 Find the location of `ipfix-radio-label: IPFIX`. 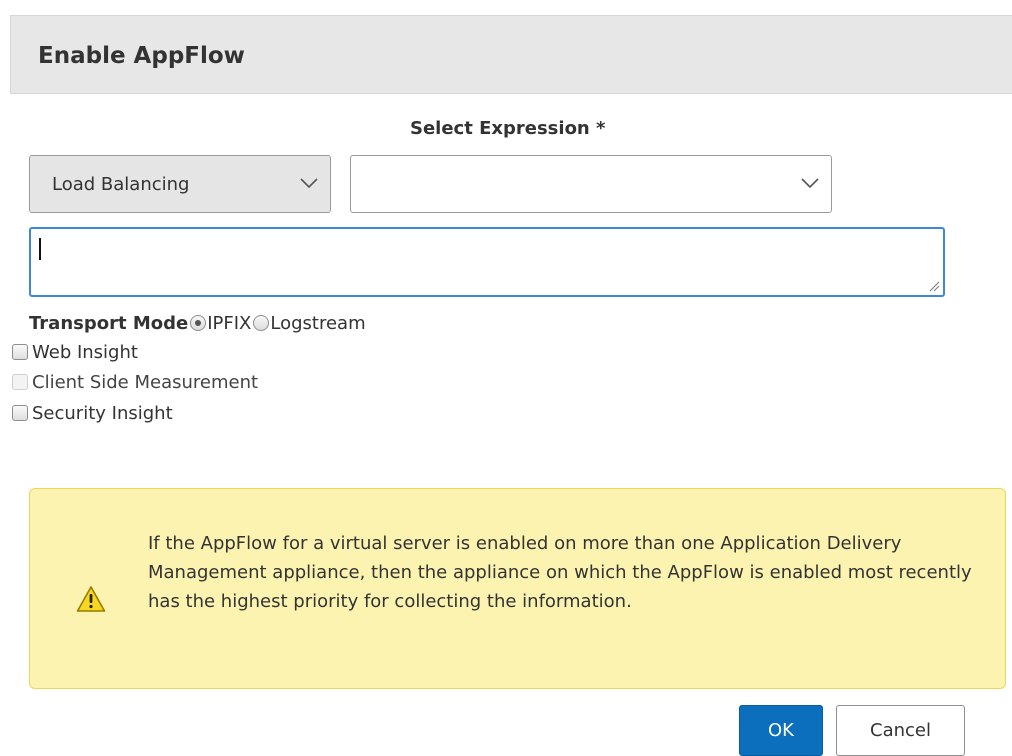

ipfix-radio-label: IPFIX is located at coordinates (229, 323).